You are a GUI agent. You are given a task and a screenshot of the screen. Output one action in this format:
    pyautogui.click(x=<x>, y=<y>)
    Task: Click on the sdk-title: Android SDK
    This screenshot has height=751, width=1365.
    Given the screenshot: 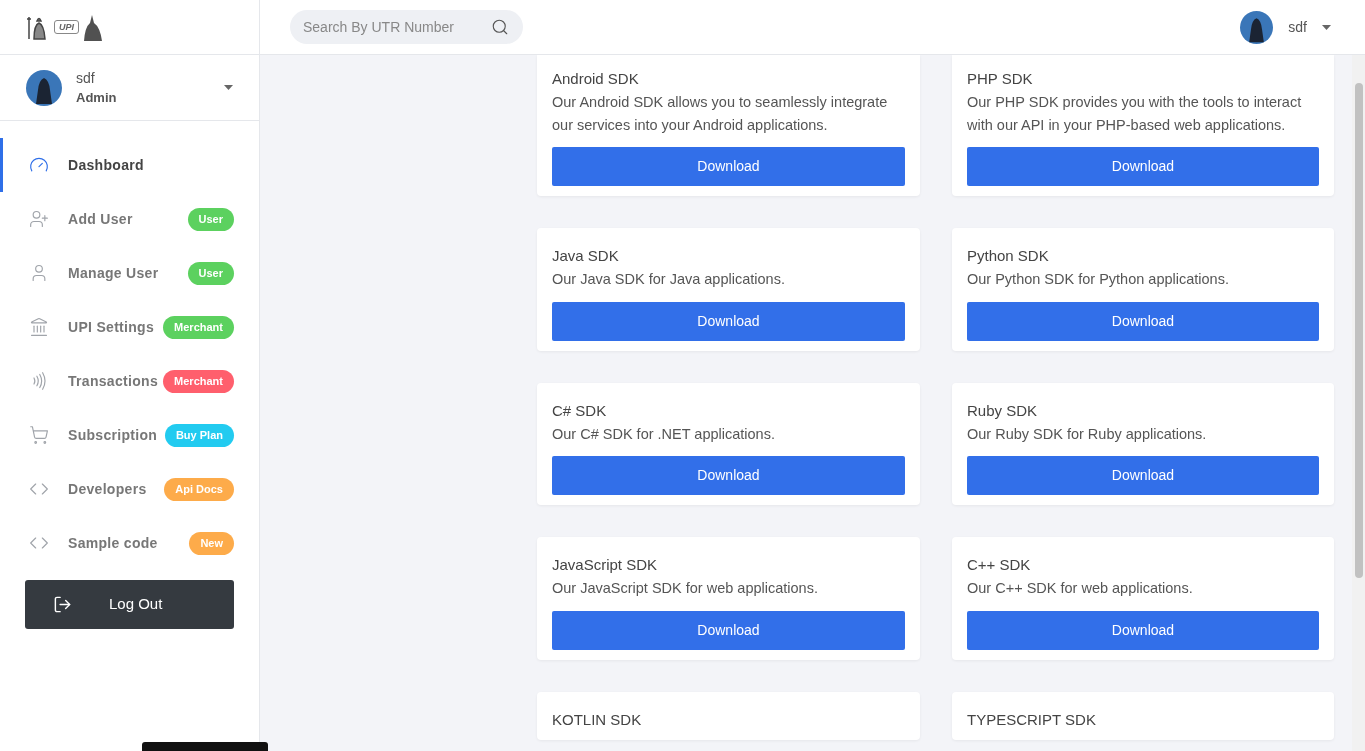 What is the action you would take?
    pyautogui.click(x=596, y=79)
    